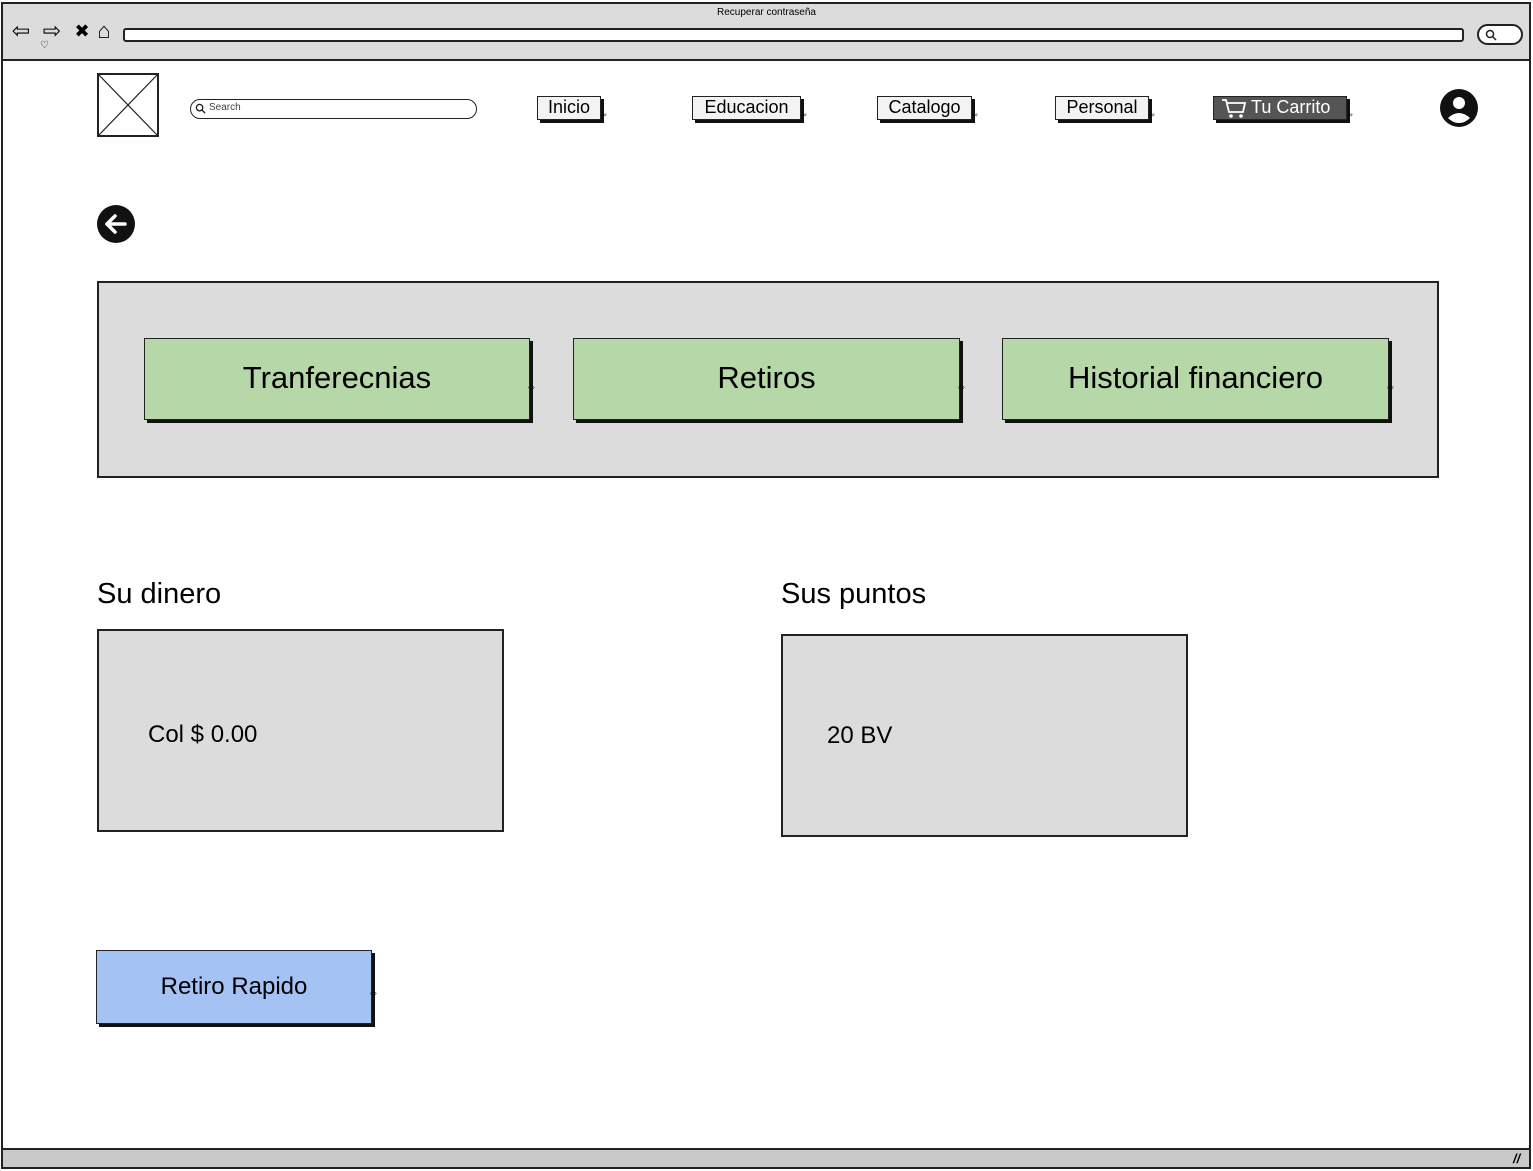 This screenshot has width=1533, height=1171. I want to click on quick-withdraw-label: Retiro Rapido, so click(234, 986).